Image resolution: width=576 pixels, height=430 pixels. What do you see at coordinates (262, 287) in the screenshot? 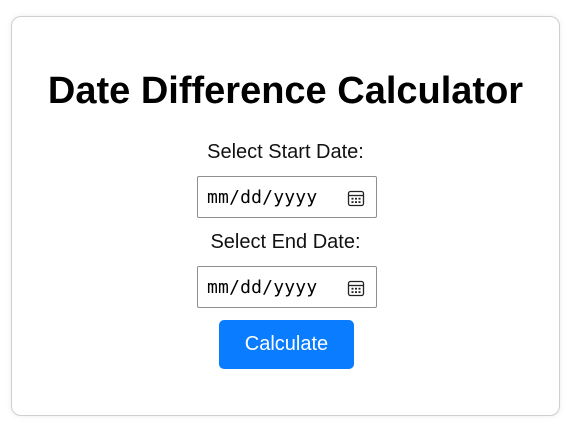
I see `end-date-value: mm/dd/yyyy` at bounding box center [262, 287].